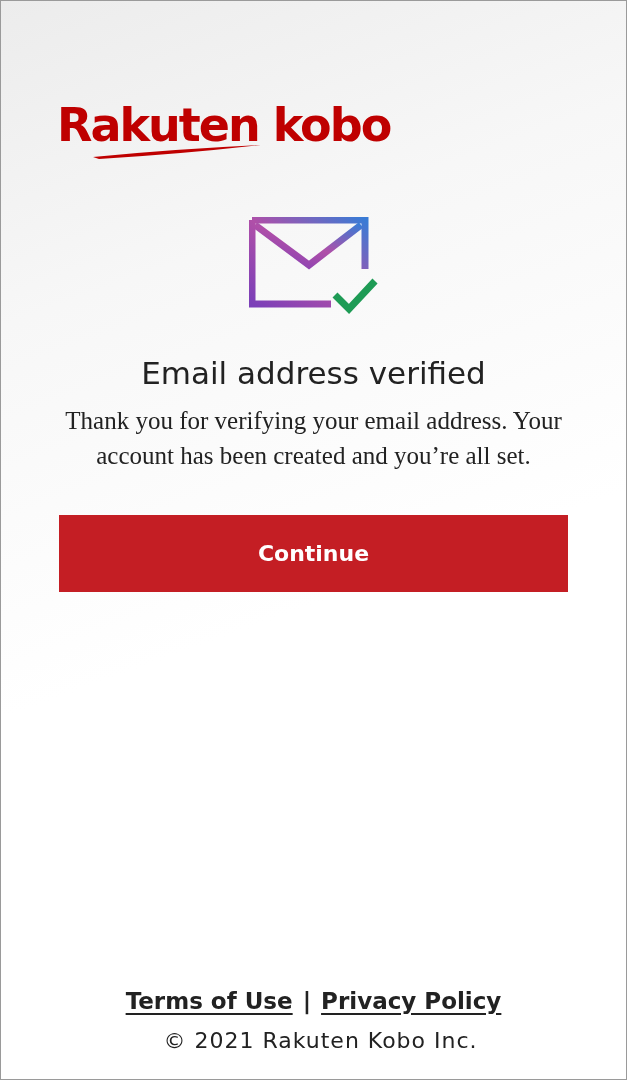  What do you see at coordinates (209, 1000) in the screenshot?
I see `footer-link: Terms of Use` at bounding box center [209, 1000].